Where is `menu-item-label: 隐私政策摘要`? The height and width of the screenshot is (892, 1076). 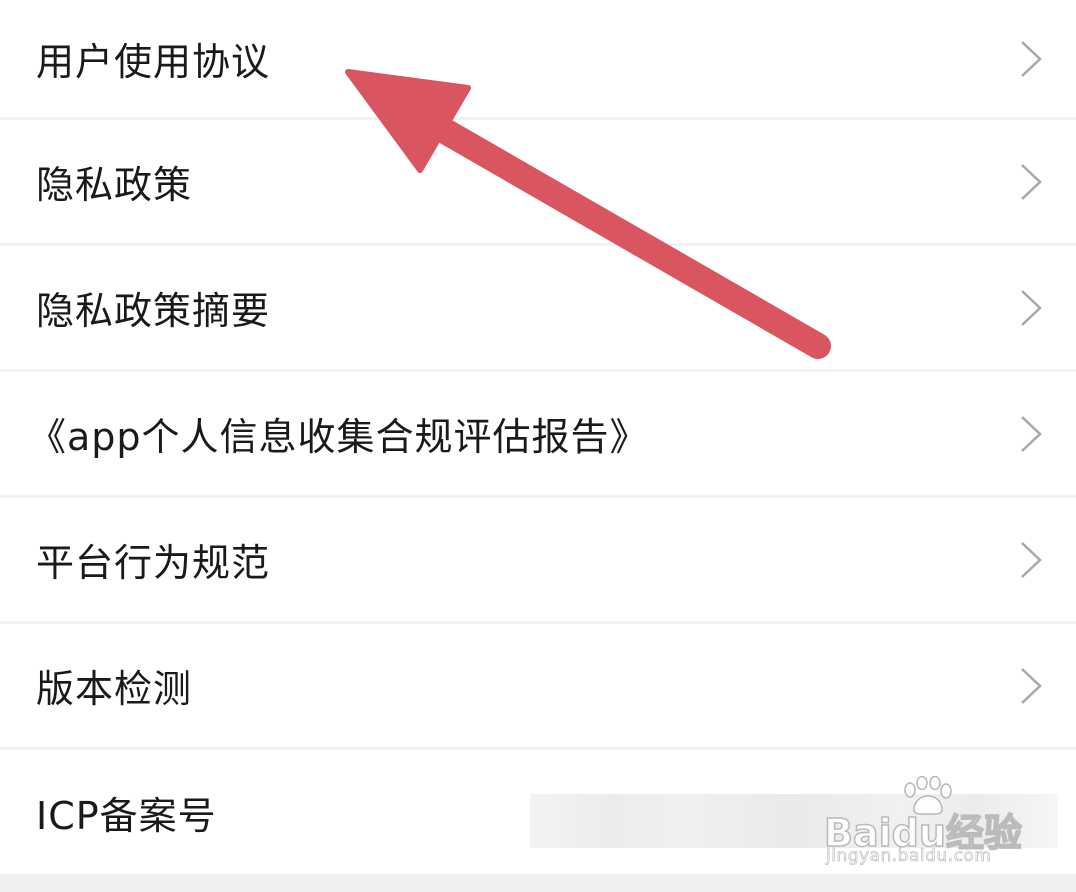
menu-item-label: 隐私政策摘要 is located at coordinates (153, 311).